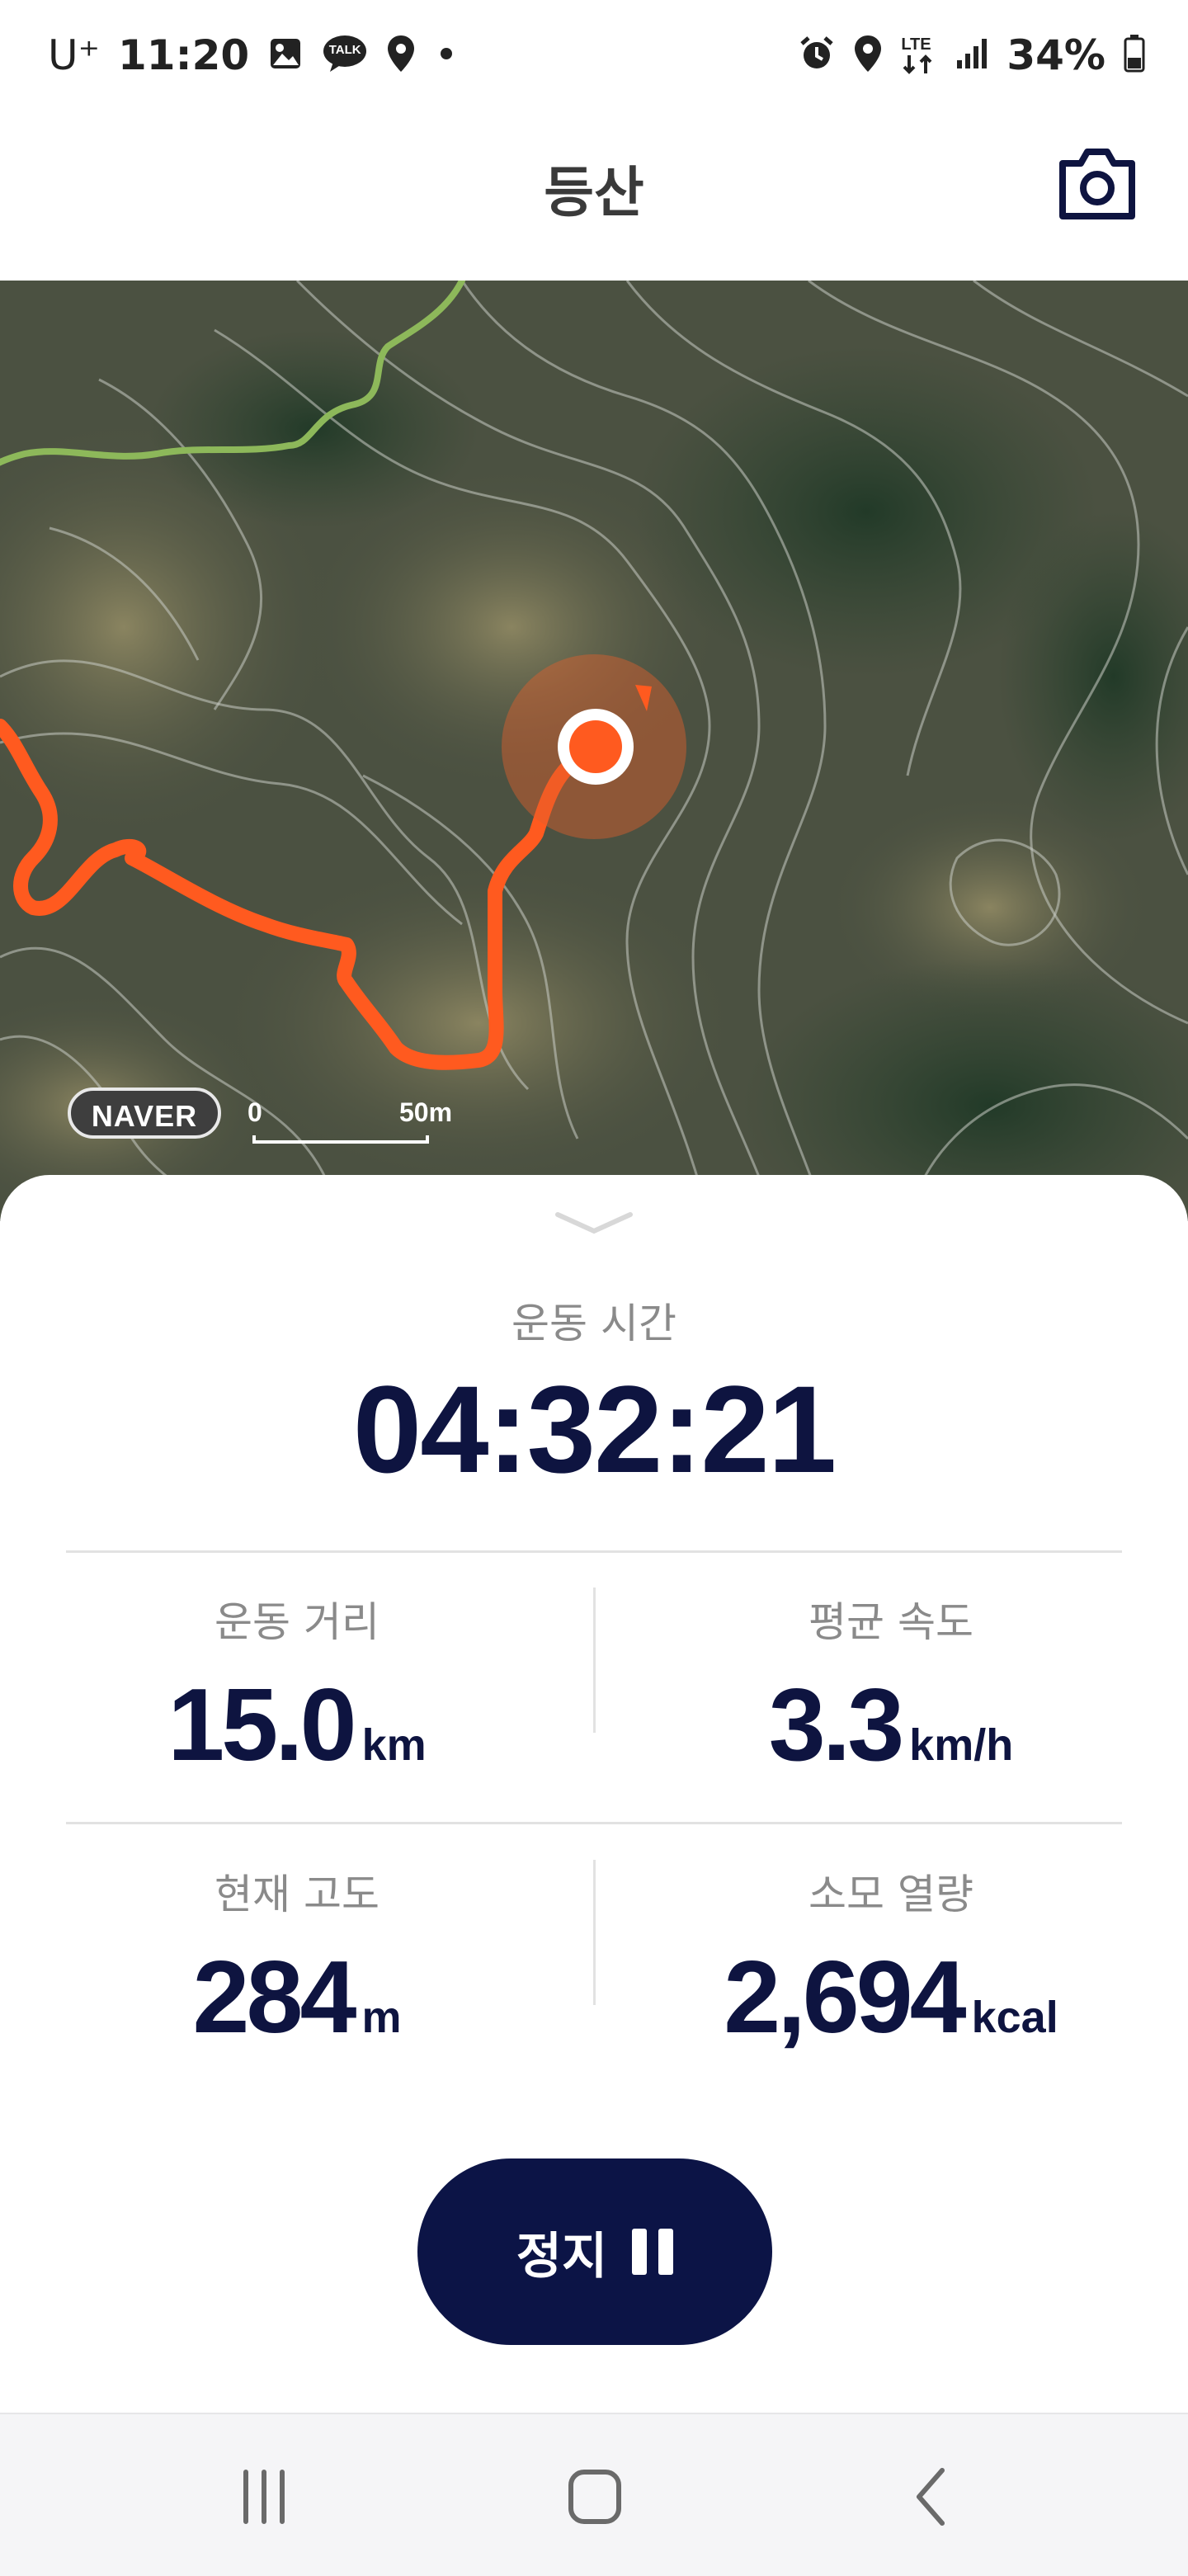 This screenshot has width=1188, height=2576. Describe the element at coordinates (344, 49) in the screenshot. I see `kakao-badge-label: TALK` at that location.